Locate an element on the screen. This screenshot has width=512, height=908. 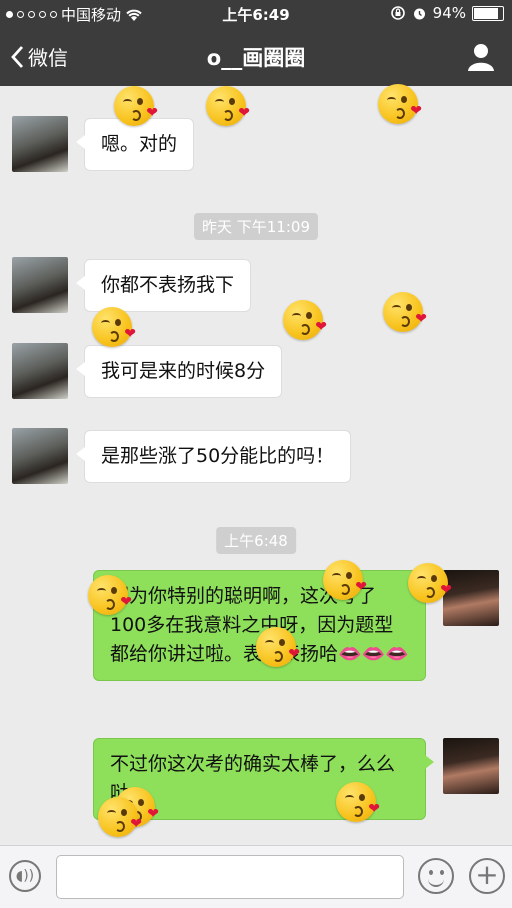
alarm-clock-icon is located at coordinates (419, 13).